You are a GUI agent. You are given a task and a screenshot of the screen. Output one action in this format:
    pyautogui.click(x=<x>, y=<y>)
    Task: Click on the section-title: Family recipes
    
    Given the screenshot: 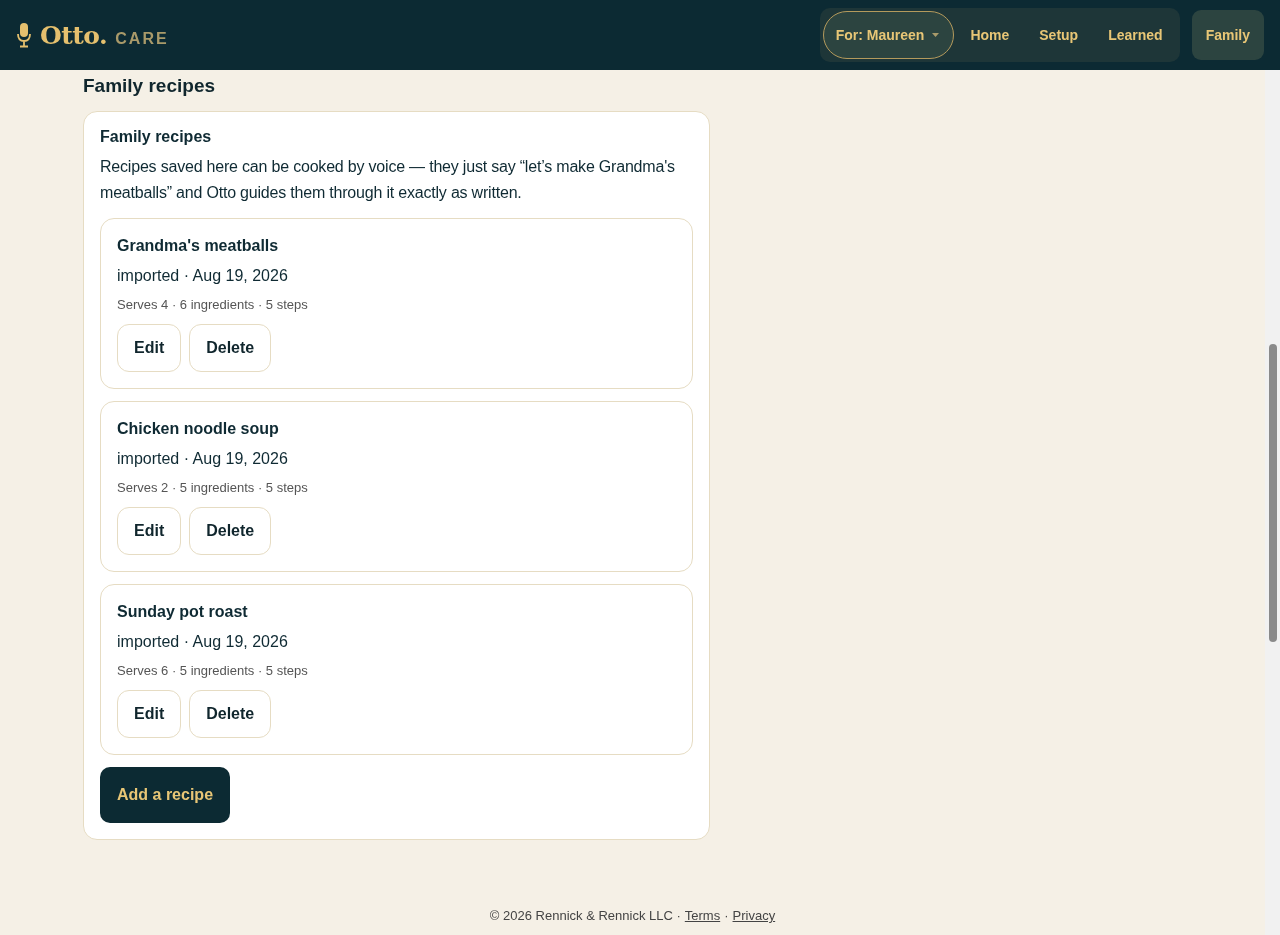 What is the action you would take?
    pyautogui.click(x=150, y=86)
    